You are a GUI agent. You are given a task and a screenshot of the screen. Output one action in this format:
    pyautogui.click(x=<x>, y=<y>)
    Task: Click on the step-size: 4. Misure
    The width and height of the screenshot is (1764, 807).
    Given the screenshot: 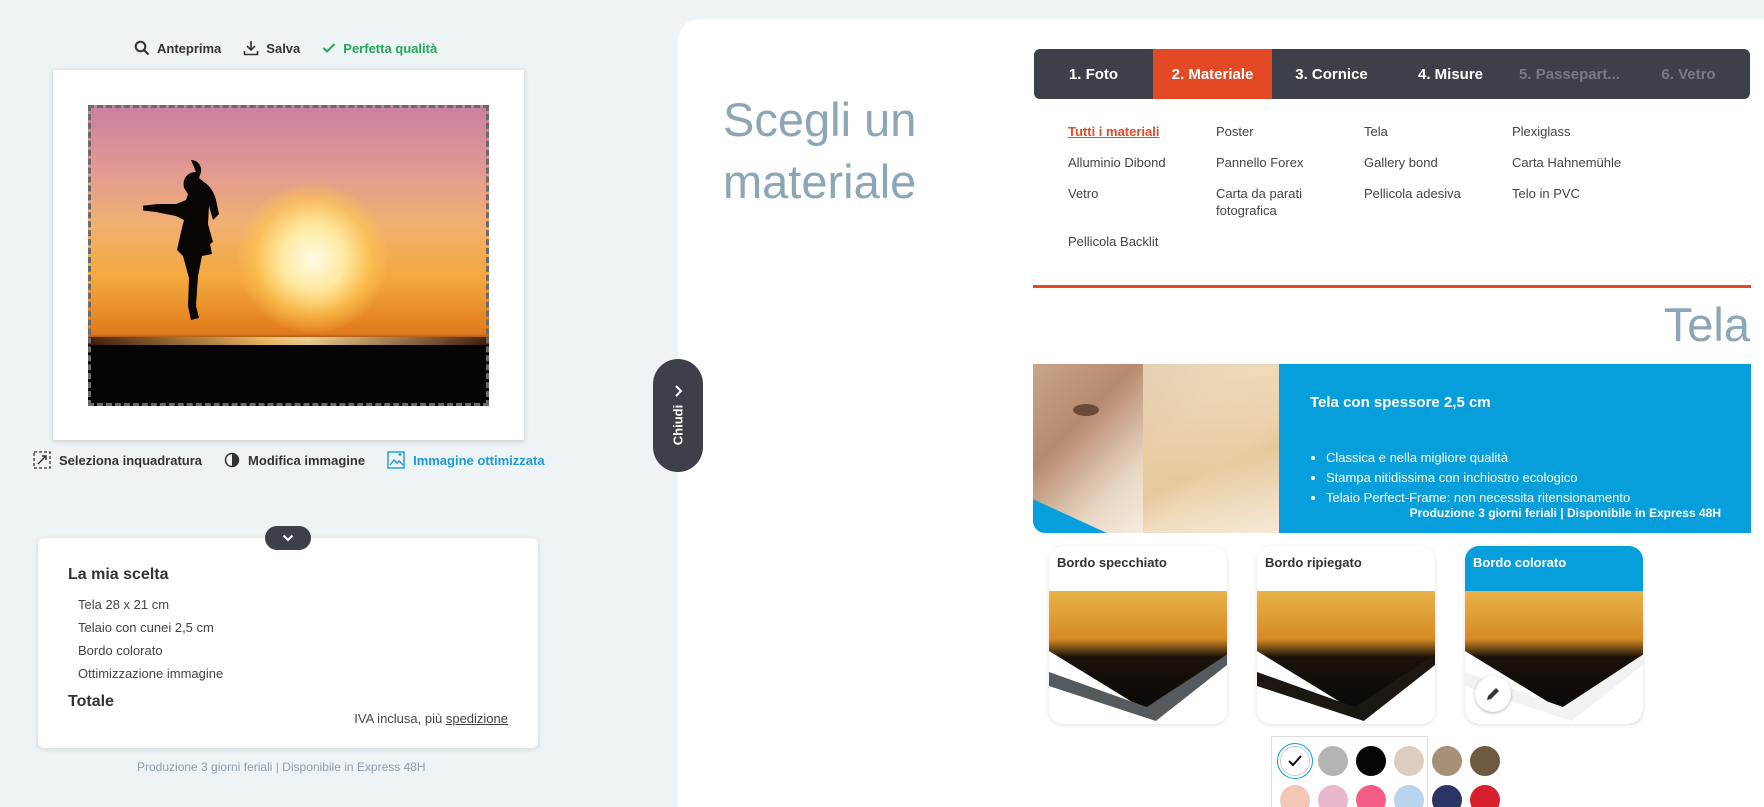 What is the action you would take?
    pyautogui.click(x=1450, y=74)
    